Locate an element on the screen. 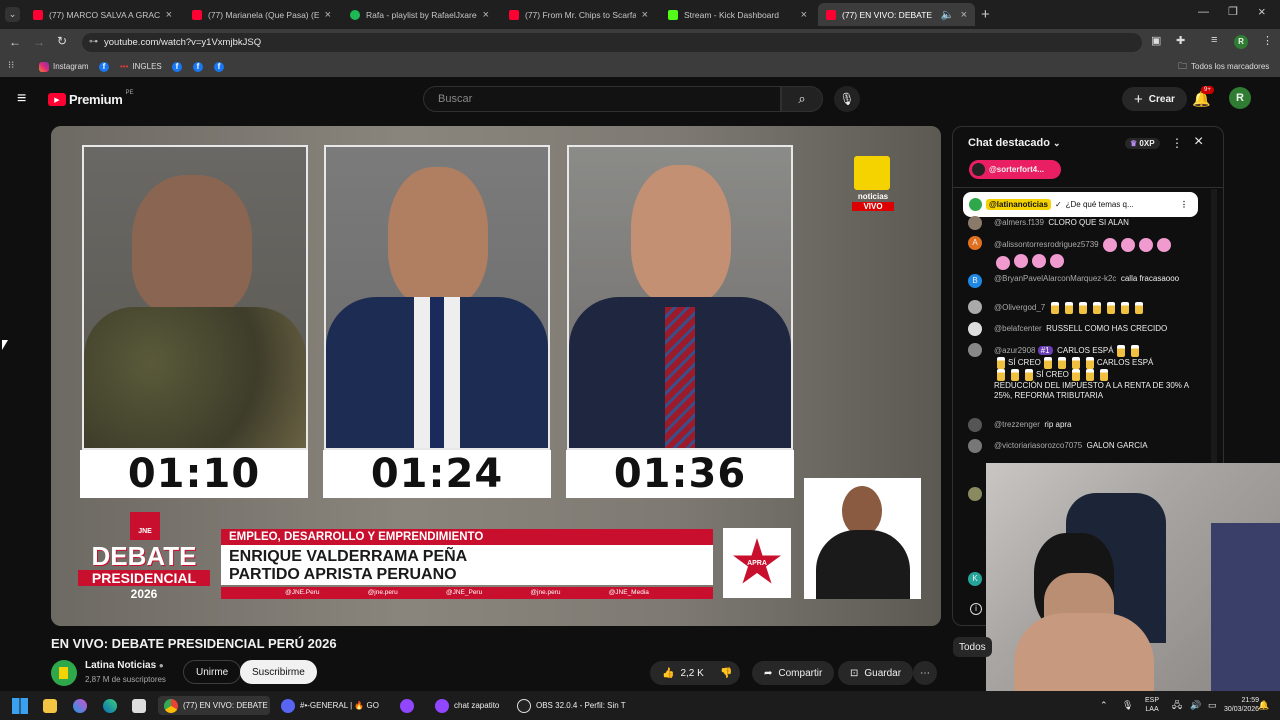 Image resolution: width=1280 pixels, height=720 pixels. tab-search-icon: ⌄ is located at coordinates (12, 14).